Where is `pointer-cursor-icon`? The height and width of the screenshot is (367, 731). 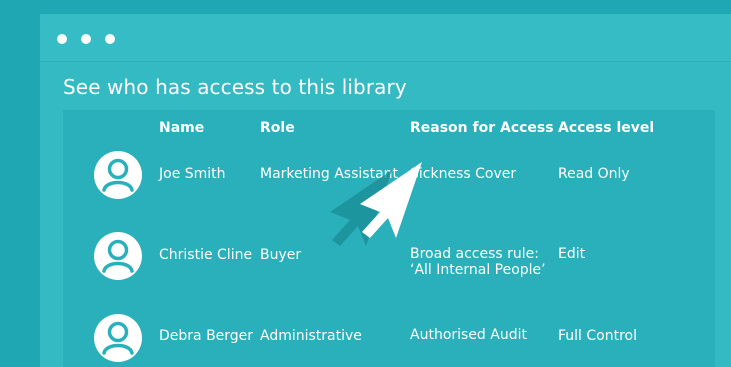 pointer-cursor-icon is located at coordinates (376, 204).